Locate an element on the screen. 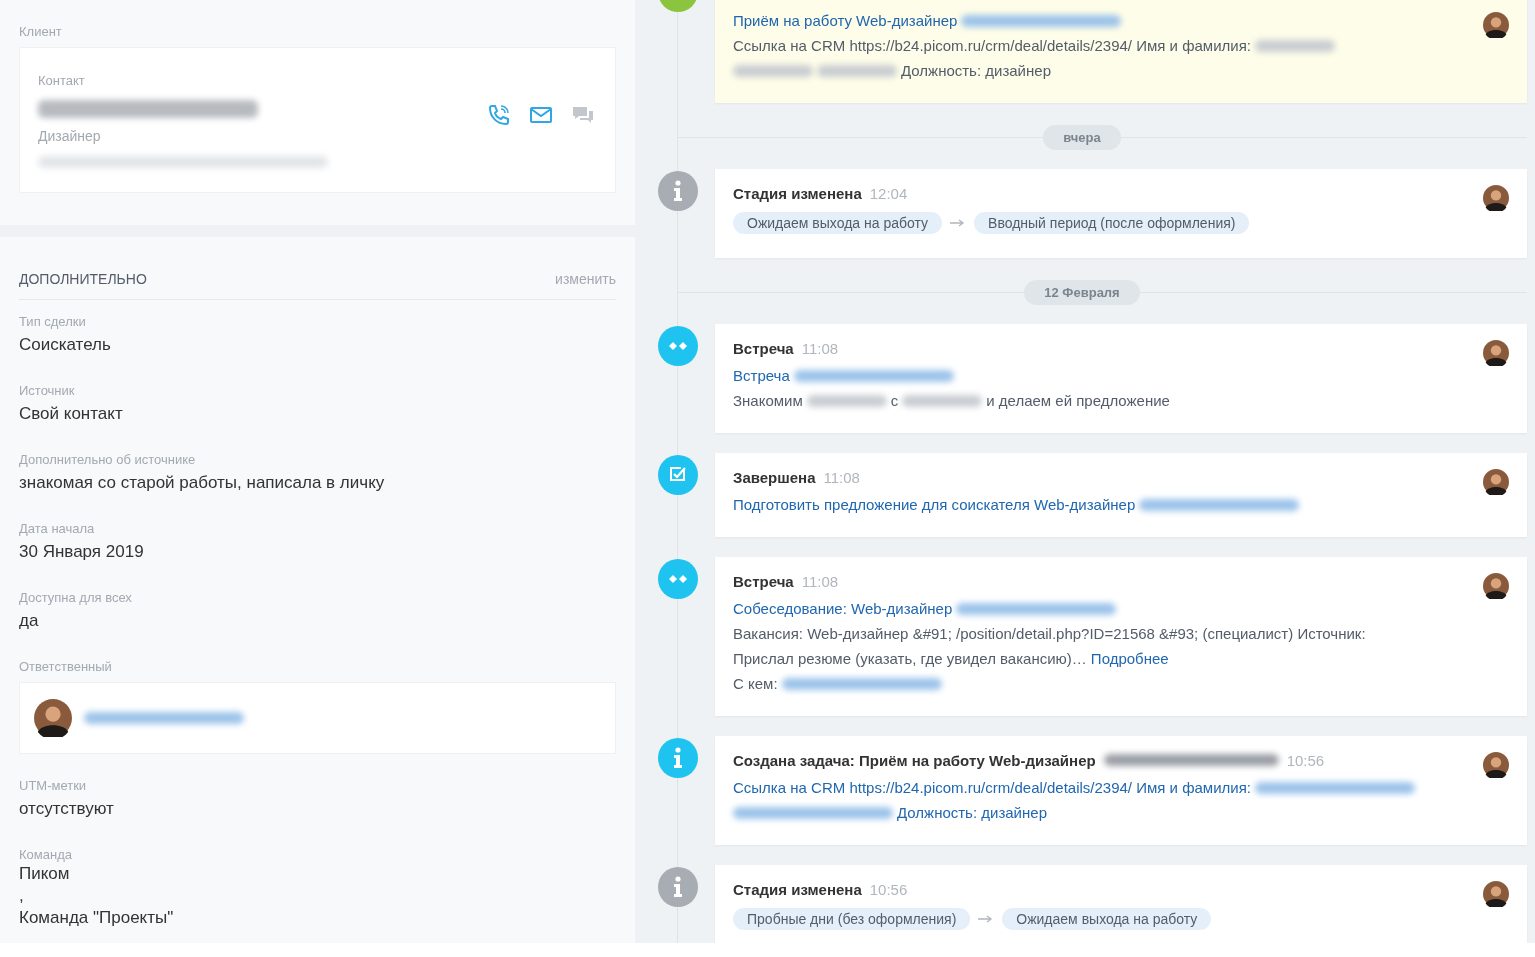  stage-tag: Вводный период (после оформления) is located at coordinates (1112, 223).